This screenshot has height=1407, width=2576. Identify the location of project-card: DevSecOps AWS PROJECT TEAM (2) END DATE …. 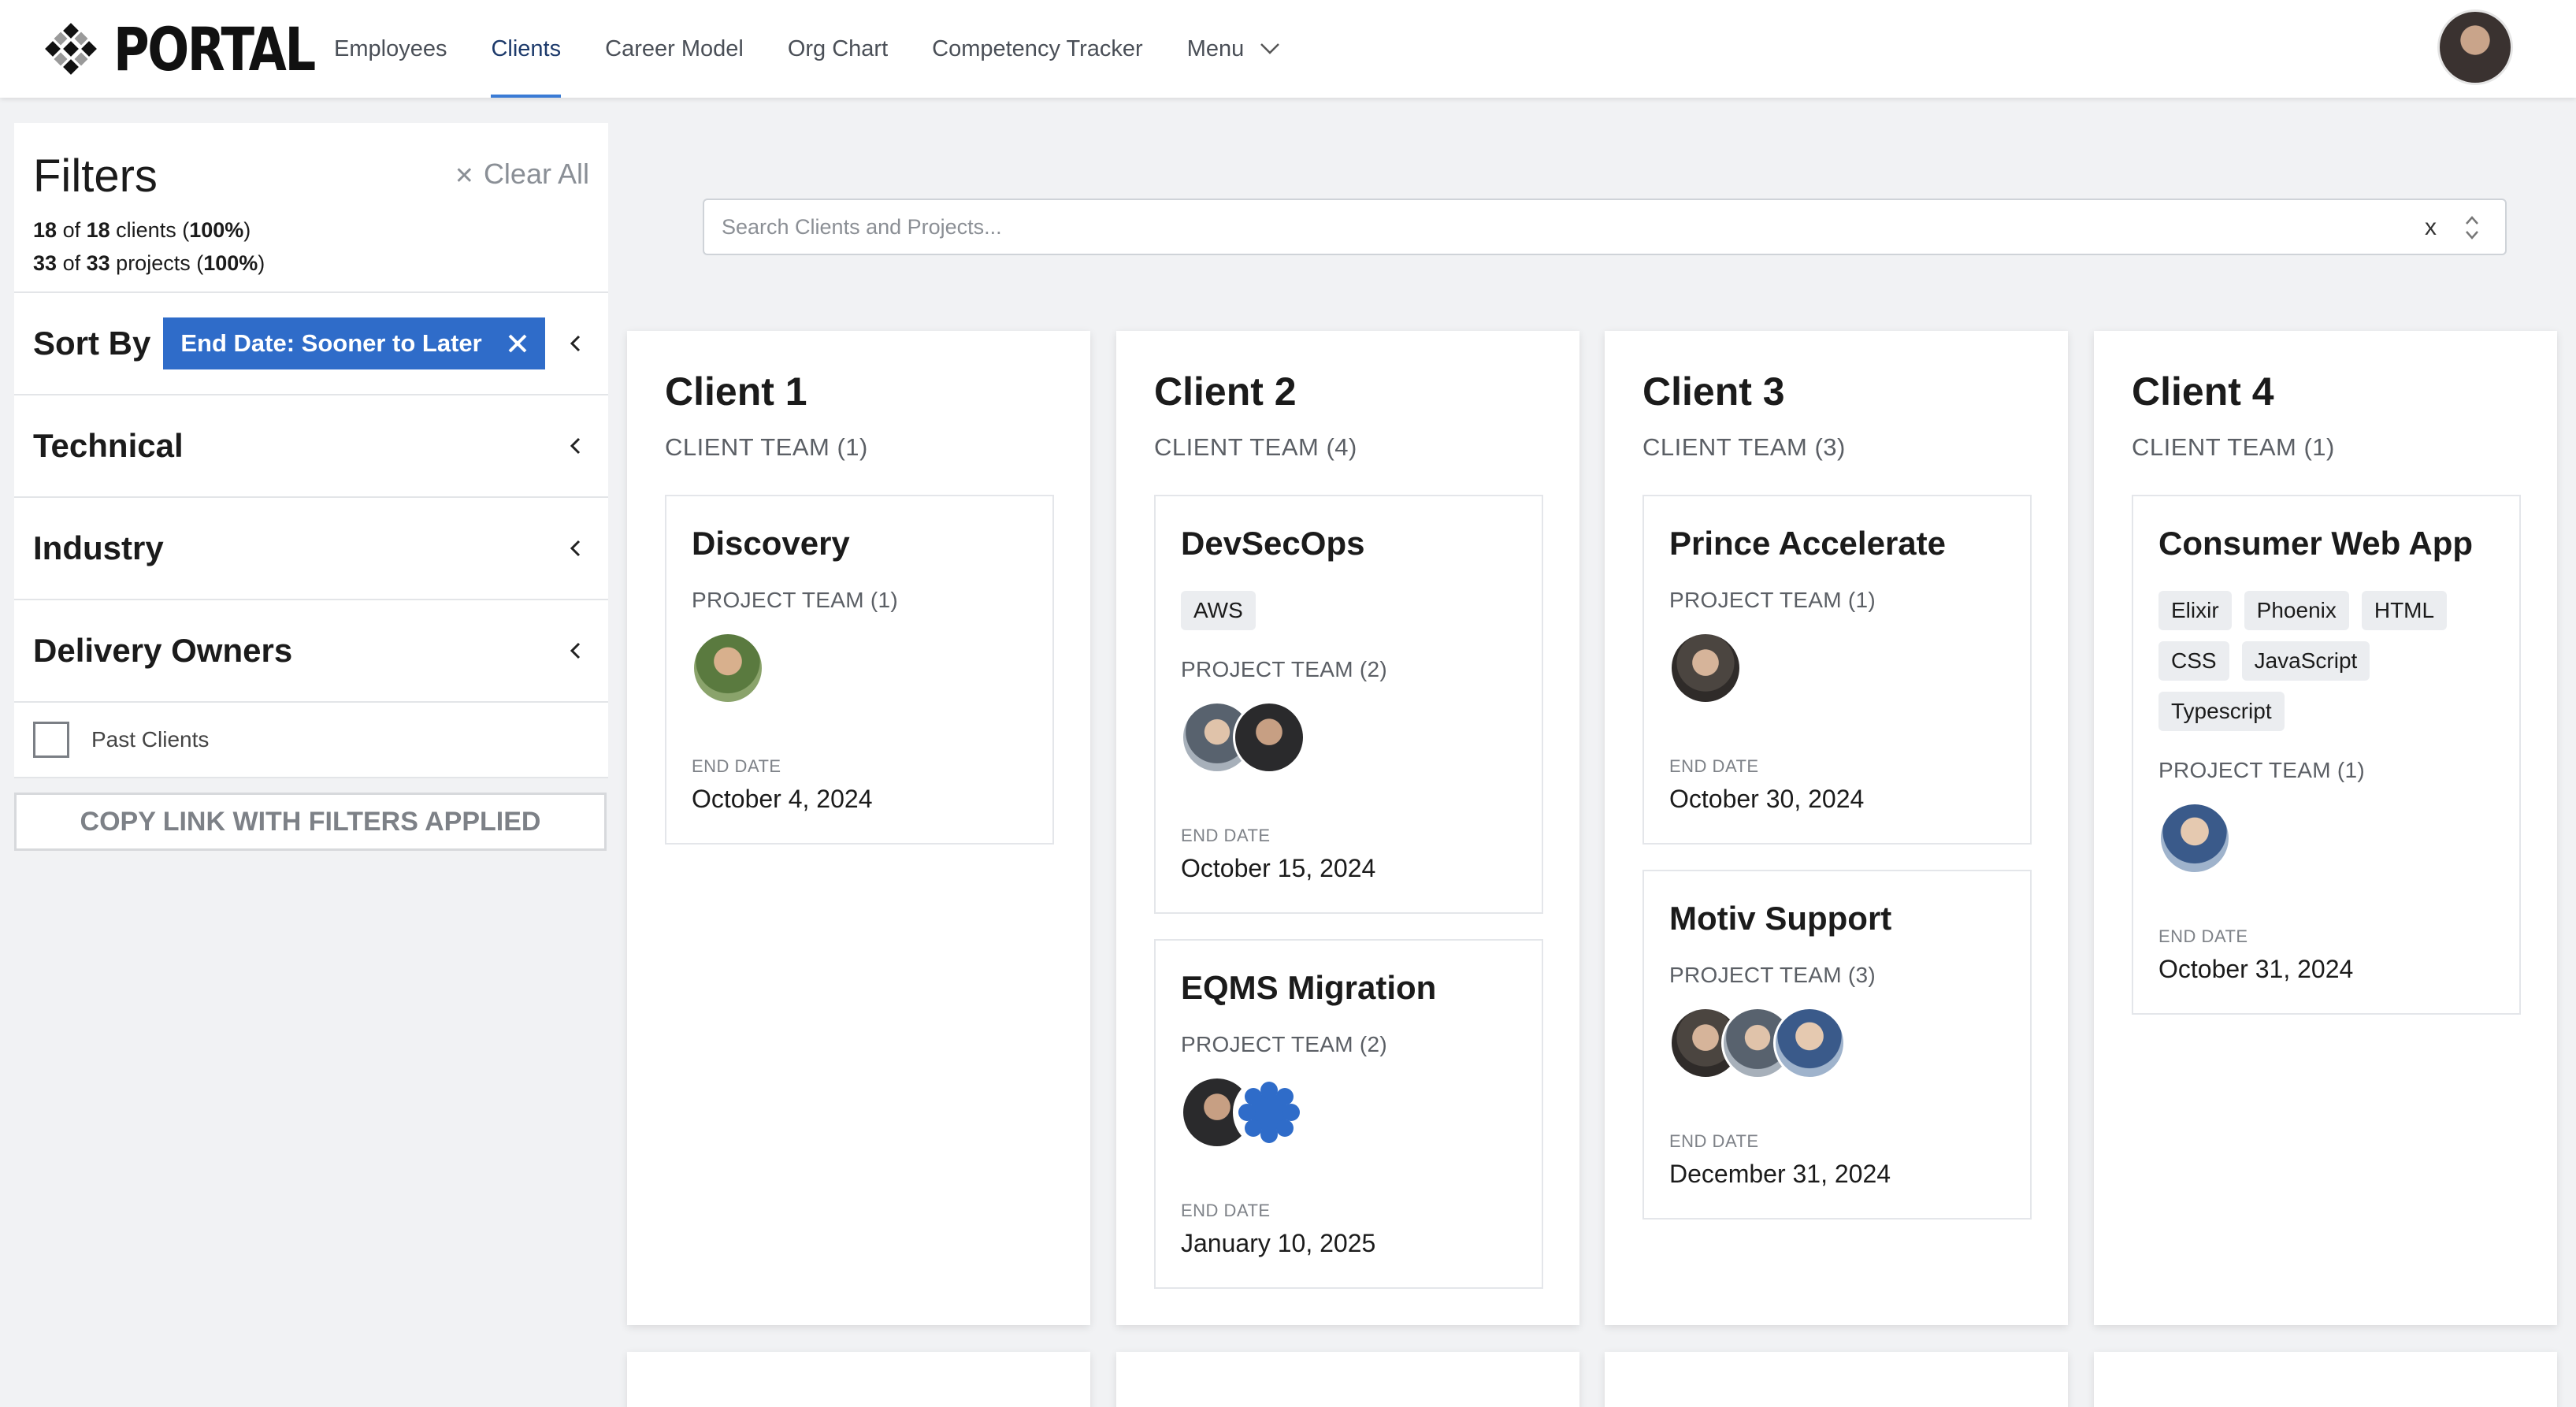
(1348, 704).